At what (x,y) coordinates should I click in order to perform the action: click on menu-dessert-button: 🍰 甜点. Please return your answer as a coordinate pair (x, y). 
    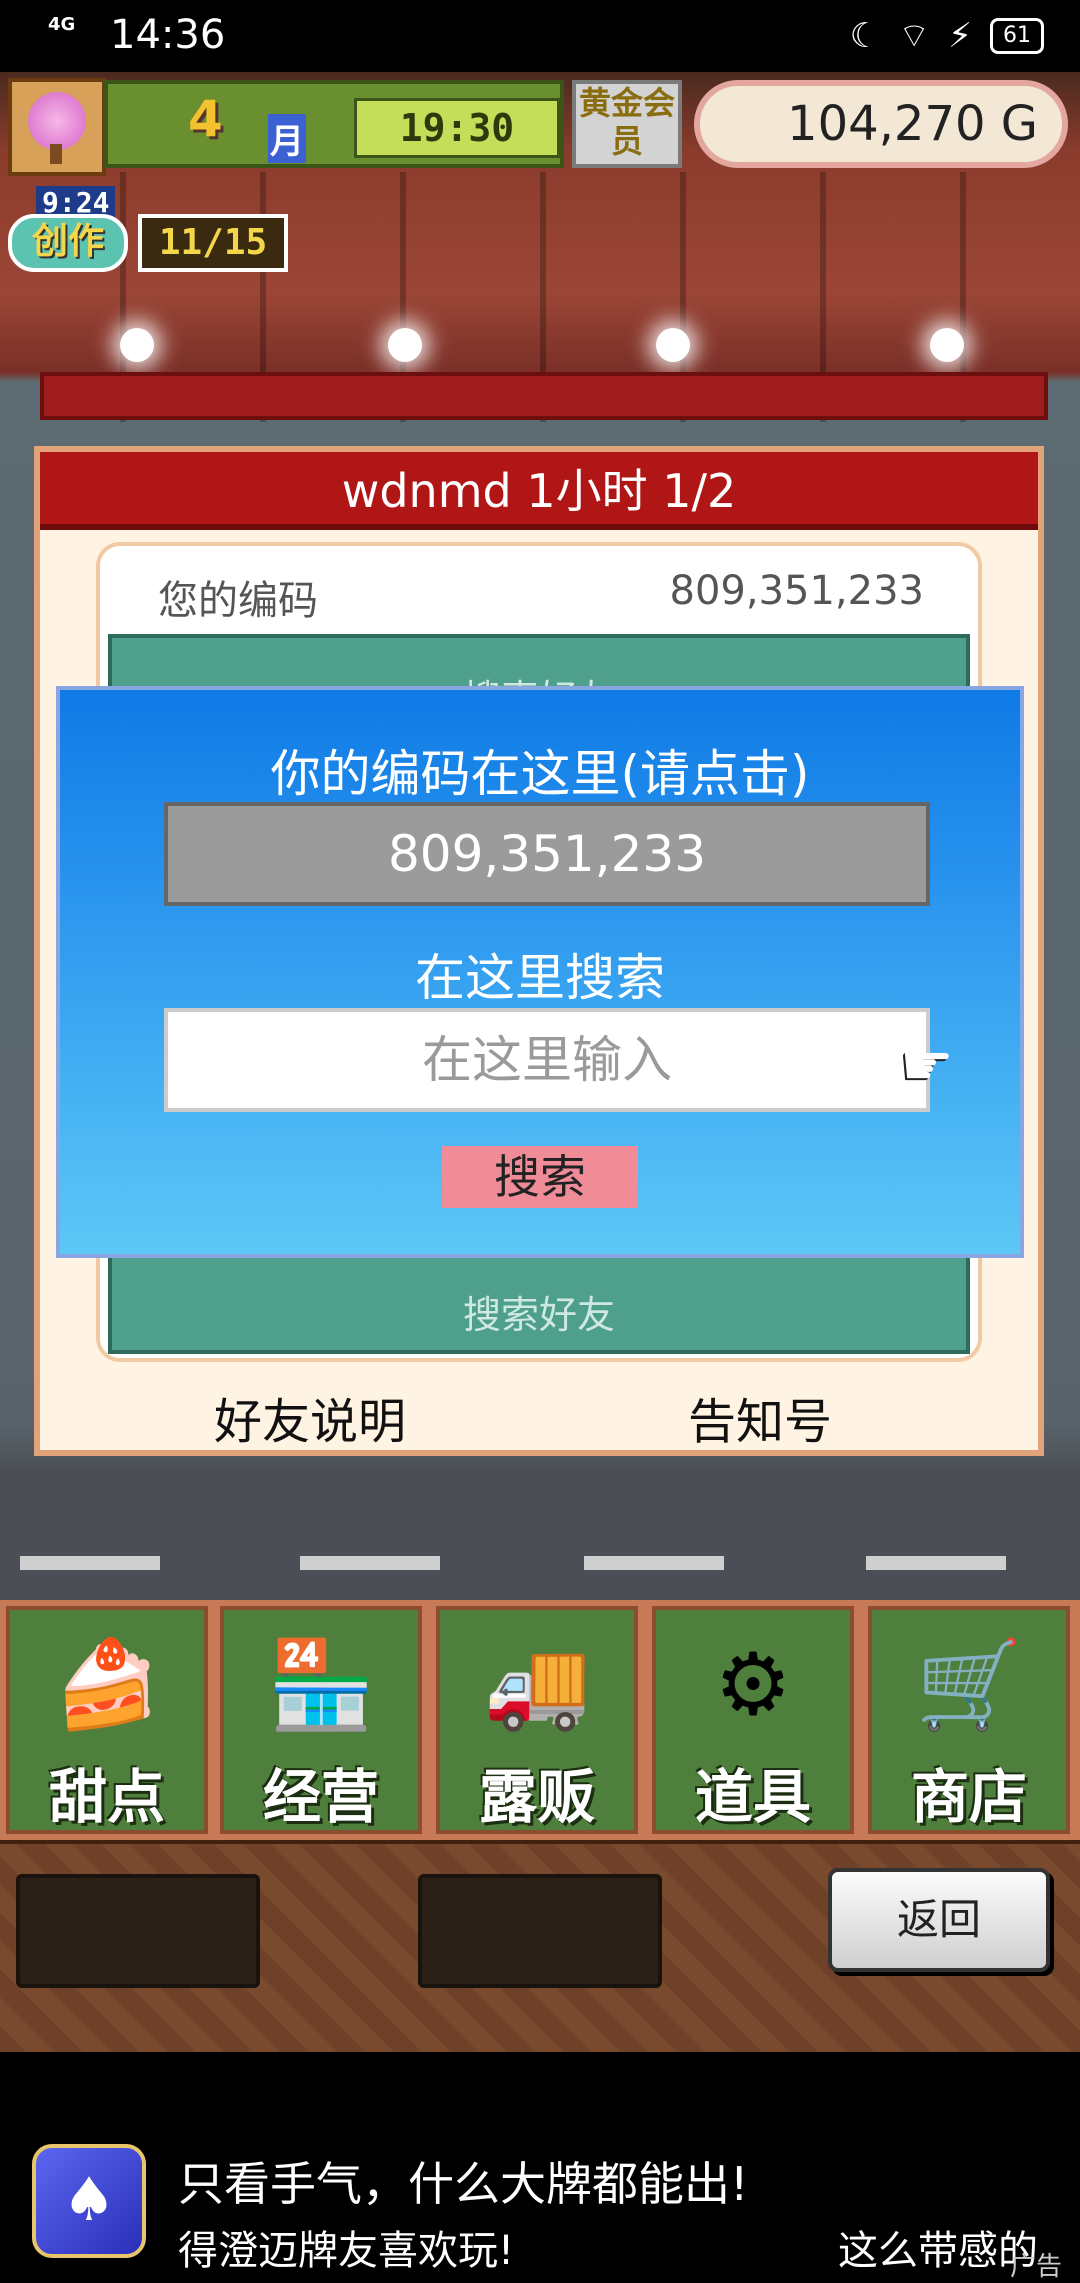
    Looking at the image, I should click on (107, 1720).